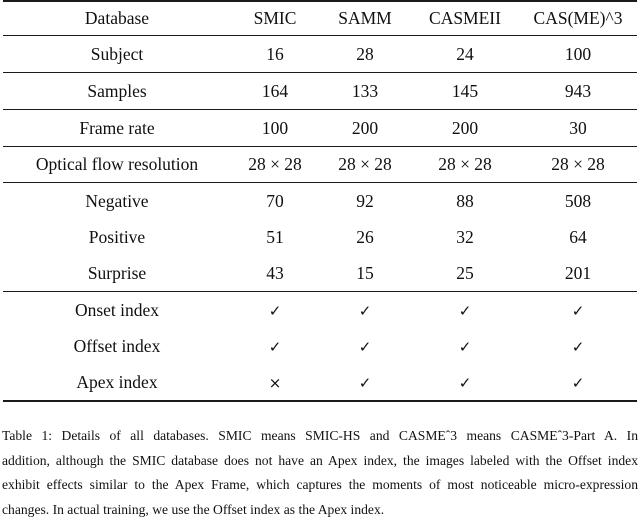 The width and height of the screenshot is (640, 529). Describe the element at coordinates (465, 272) in the screenshot. I see `cell-surprise-casmeii: 25` at that location.